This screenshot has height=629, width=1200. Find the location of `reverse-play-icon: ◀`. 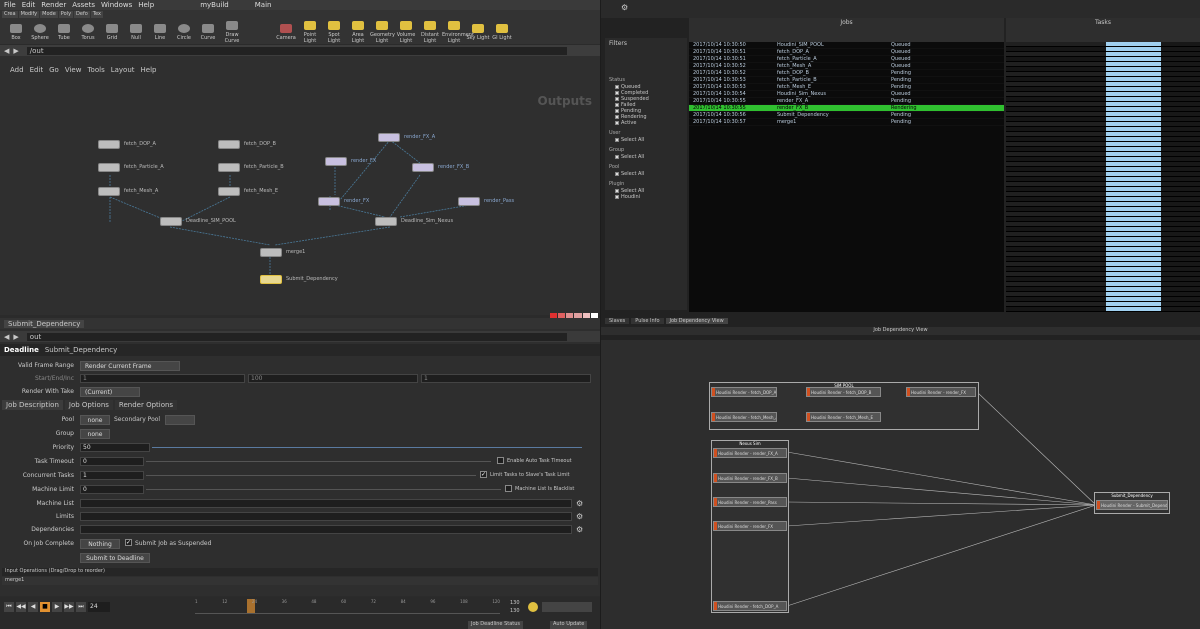

reverse-play-icon: ◀ is located at coordinates (33, 607).